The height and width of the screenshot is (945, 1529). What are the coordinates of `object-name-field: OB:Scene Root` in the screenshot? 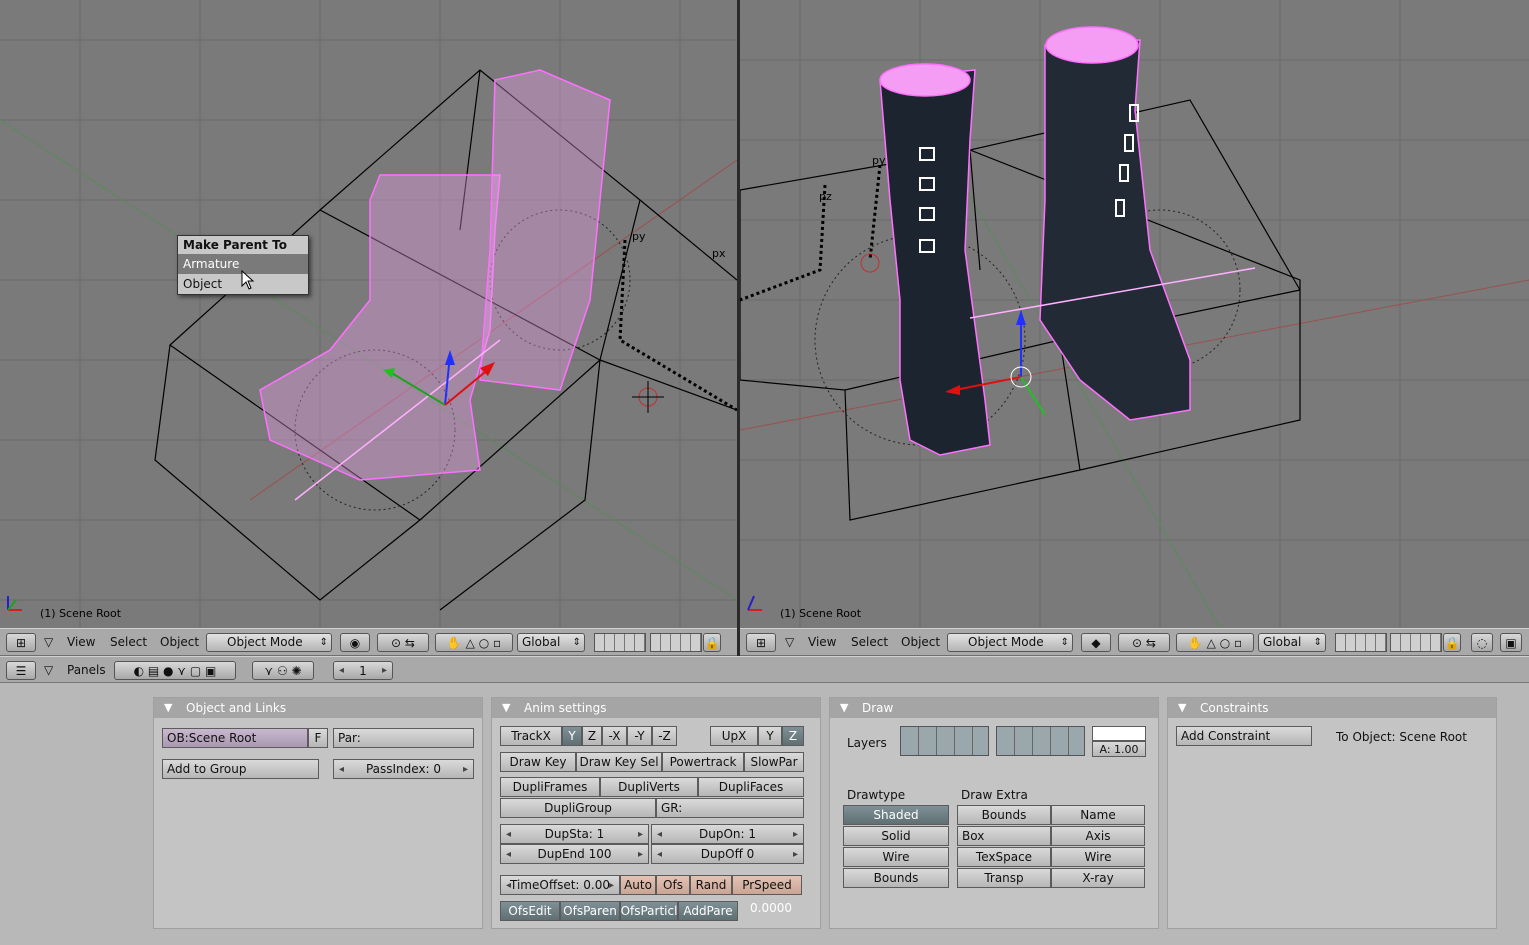 It's located at (235, 738).